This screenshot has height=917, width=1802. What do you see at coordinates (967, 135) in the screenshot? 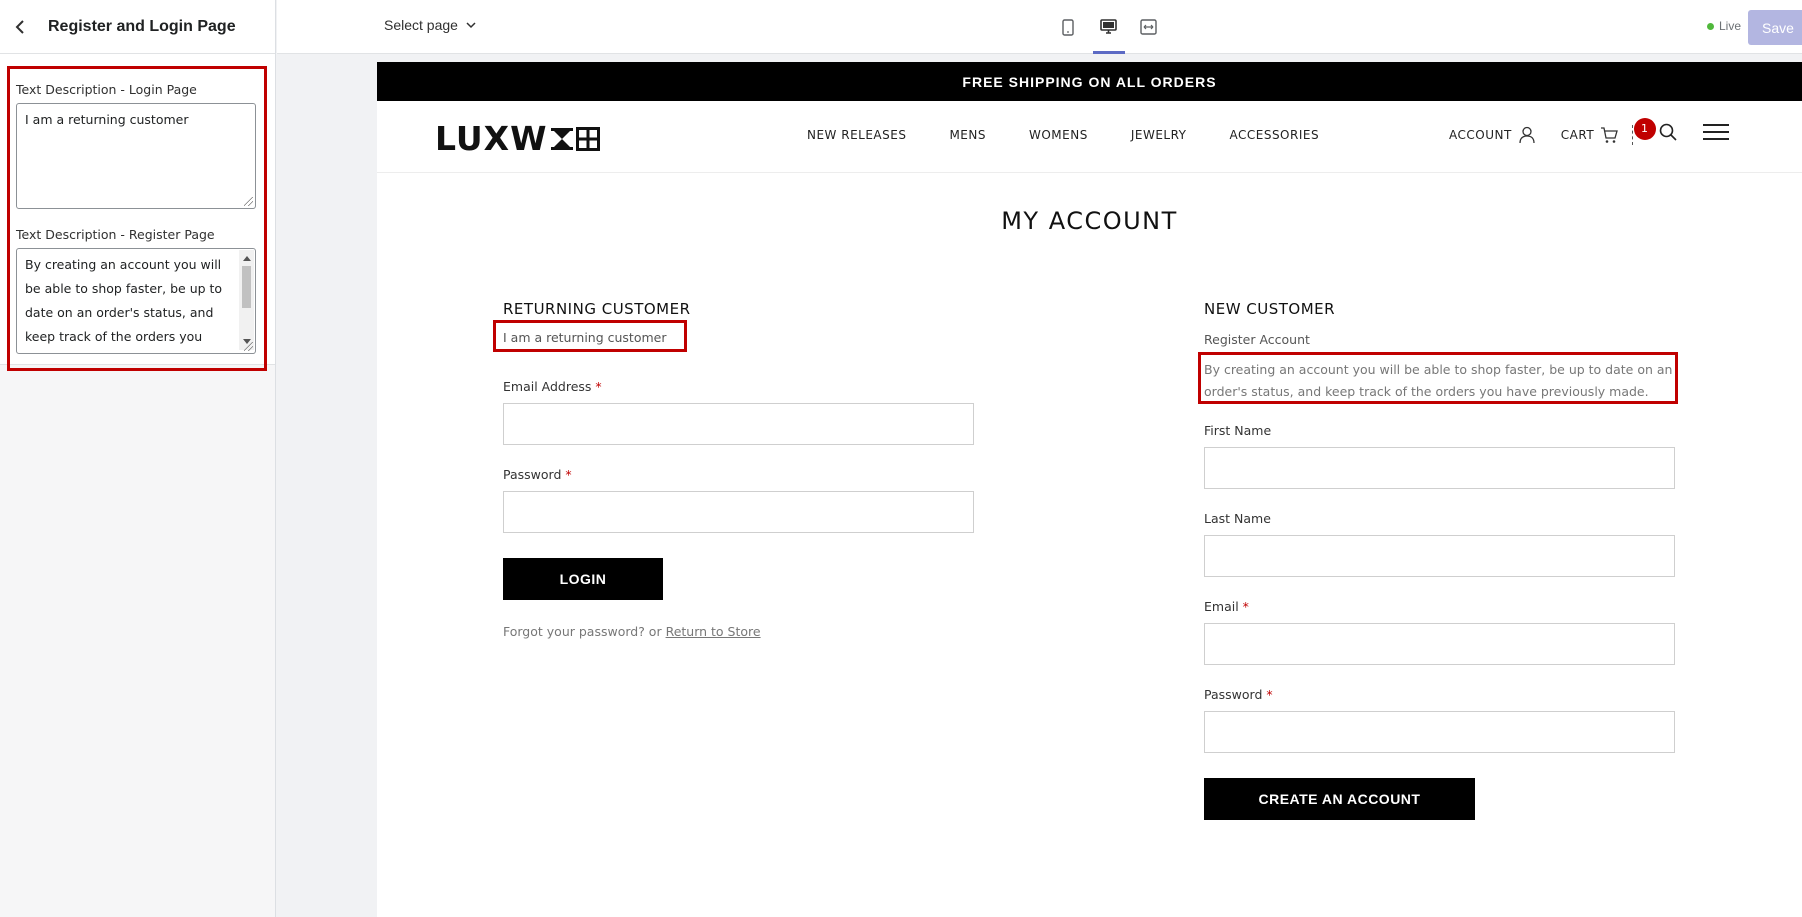
I see `nav-item-mens: MENS` at bounding box center [967, 135].